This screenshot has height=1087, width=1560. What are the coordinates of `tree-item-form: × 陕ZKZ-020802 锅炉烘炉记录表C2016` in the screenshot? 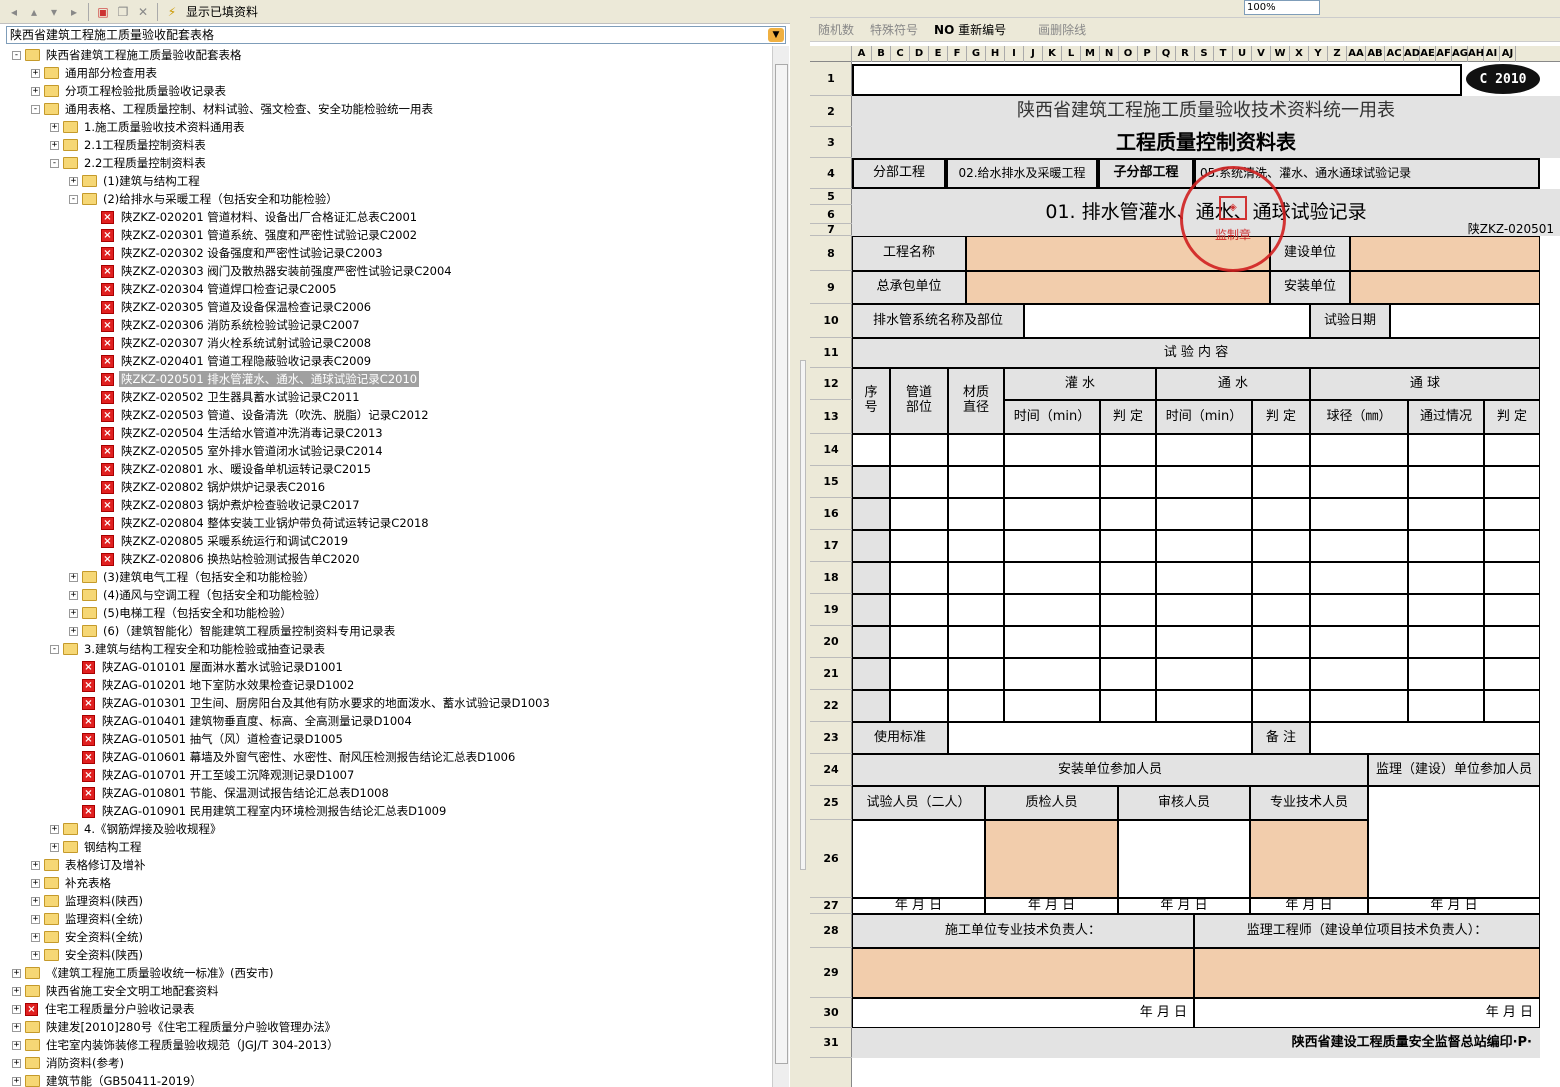 It's located at (207, 487).